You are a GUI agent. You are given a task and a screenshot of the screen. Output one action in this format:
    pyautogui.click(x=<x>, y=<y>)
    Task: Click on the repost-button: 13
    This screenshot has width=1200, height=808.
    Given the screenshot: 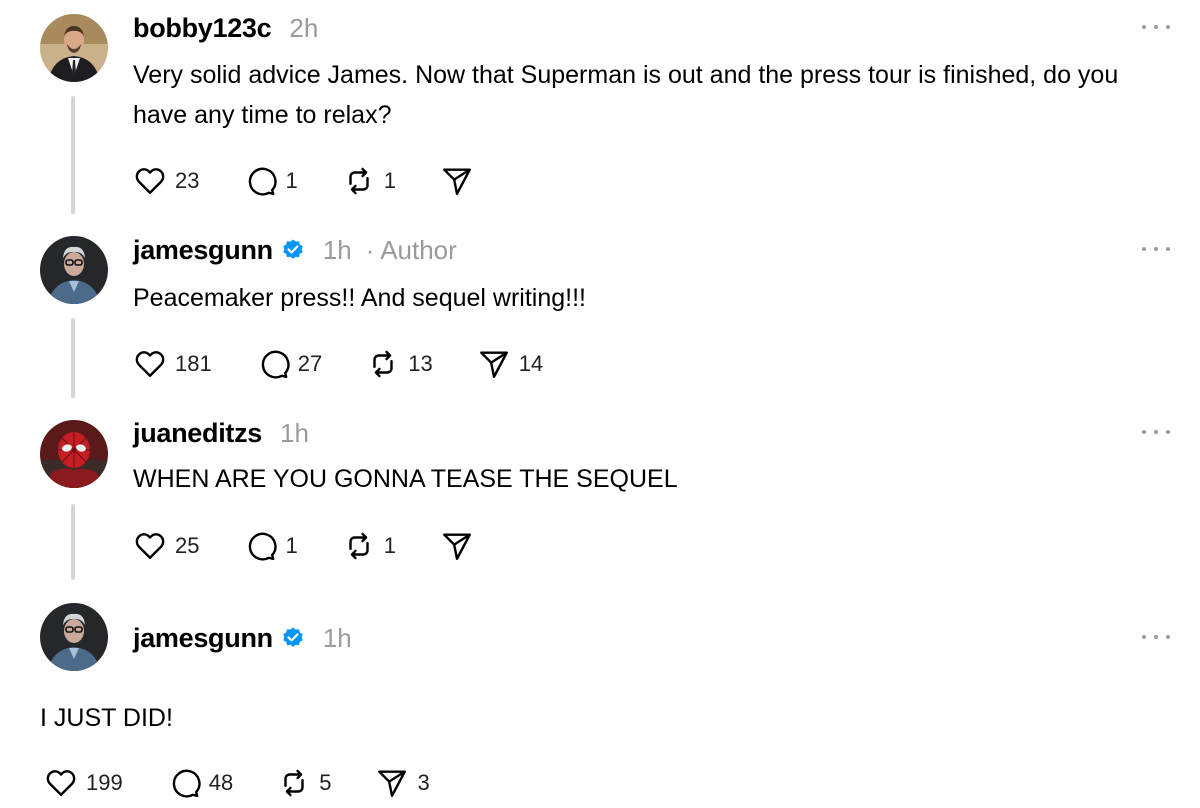 What is the action you would take?
    pyautogui.click(x=399, y=364)
    